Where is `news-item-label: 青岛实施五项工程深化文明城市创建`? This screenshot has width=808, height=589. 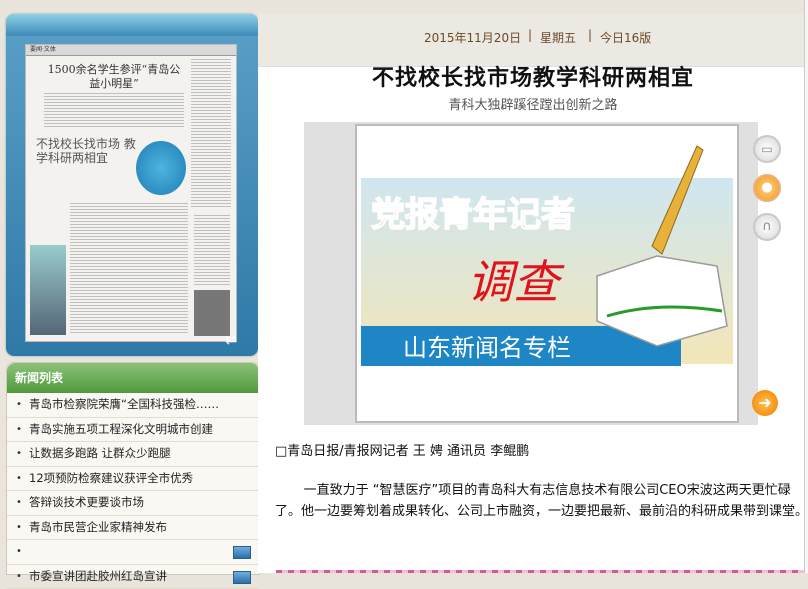
news-item-label: 青岛实施五项工程深化文明城市创建 is located at coordinates (121, 429).